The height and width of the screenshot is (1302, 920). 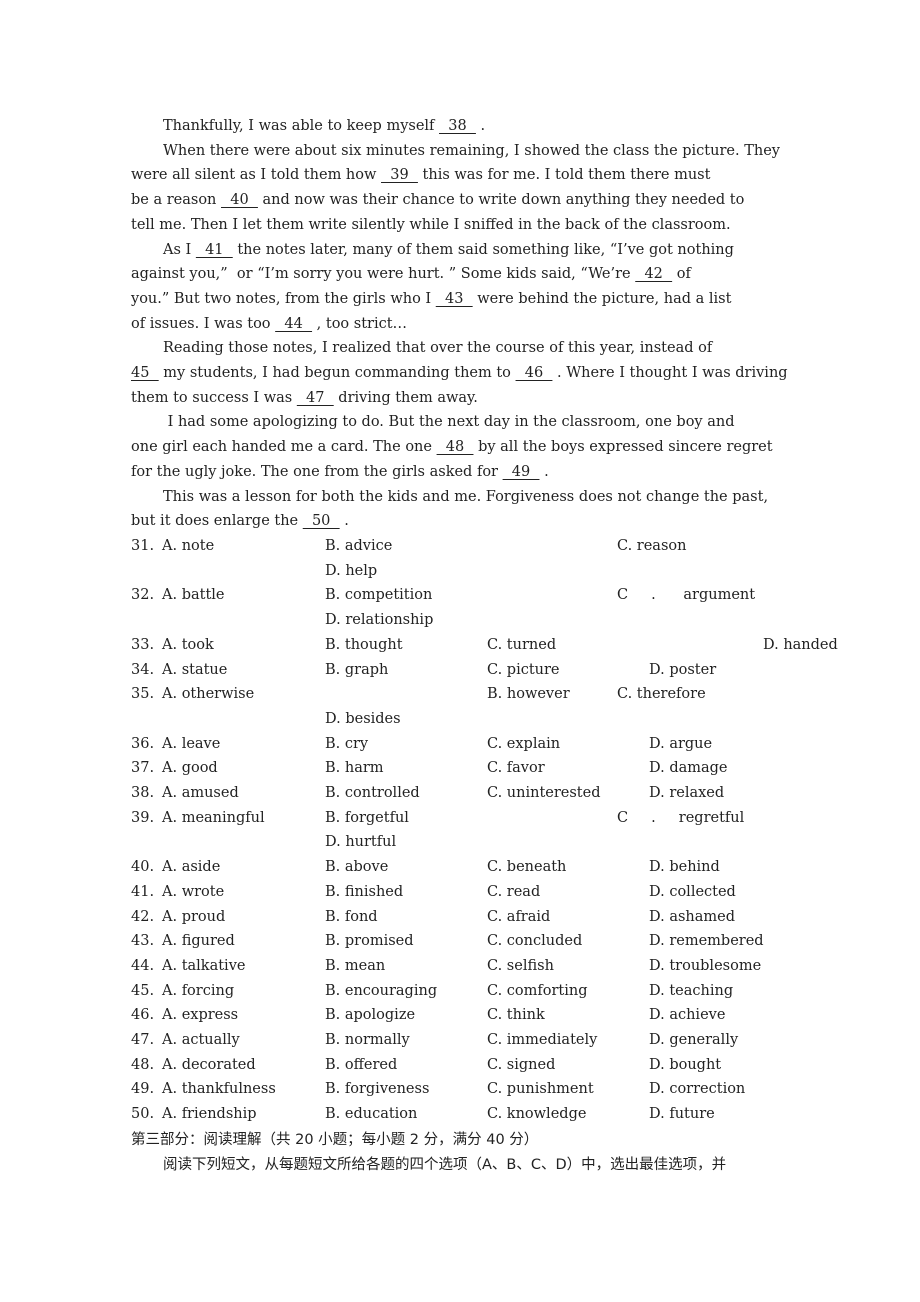 I want to click on option-b: B. education, so click(x=371, y=1114).